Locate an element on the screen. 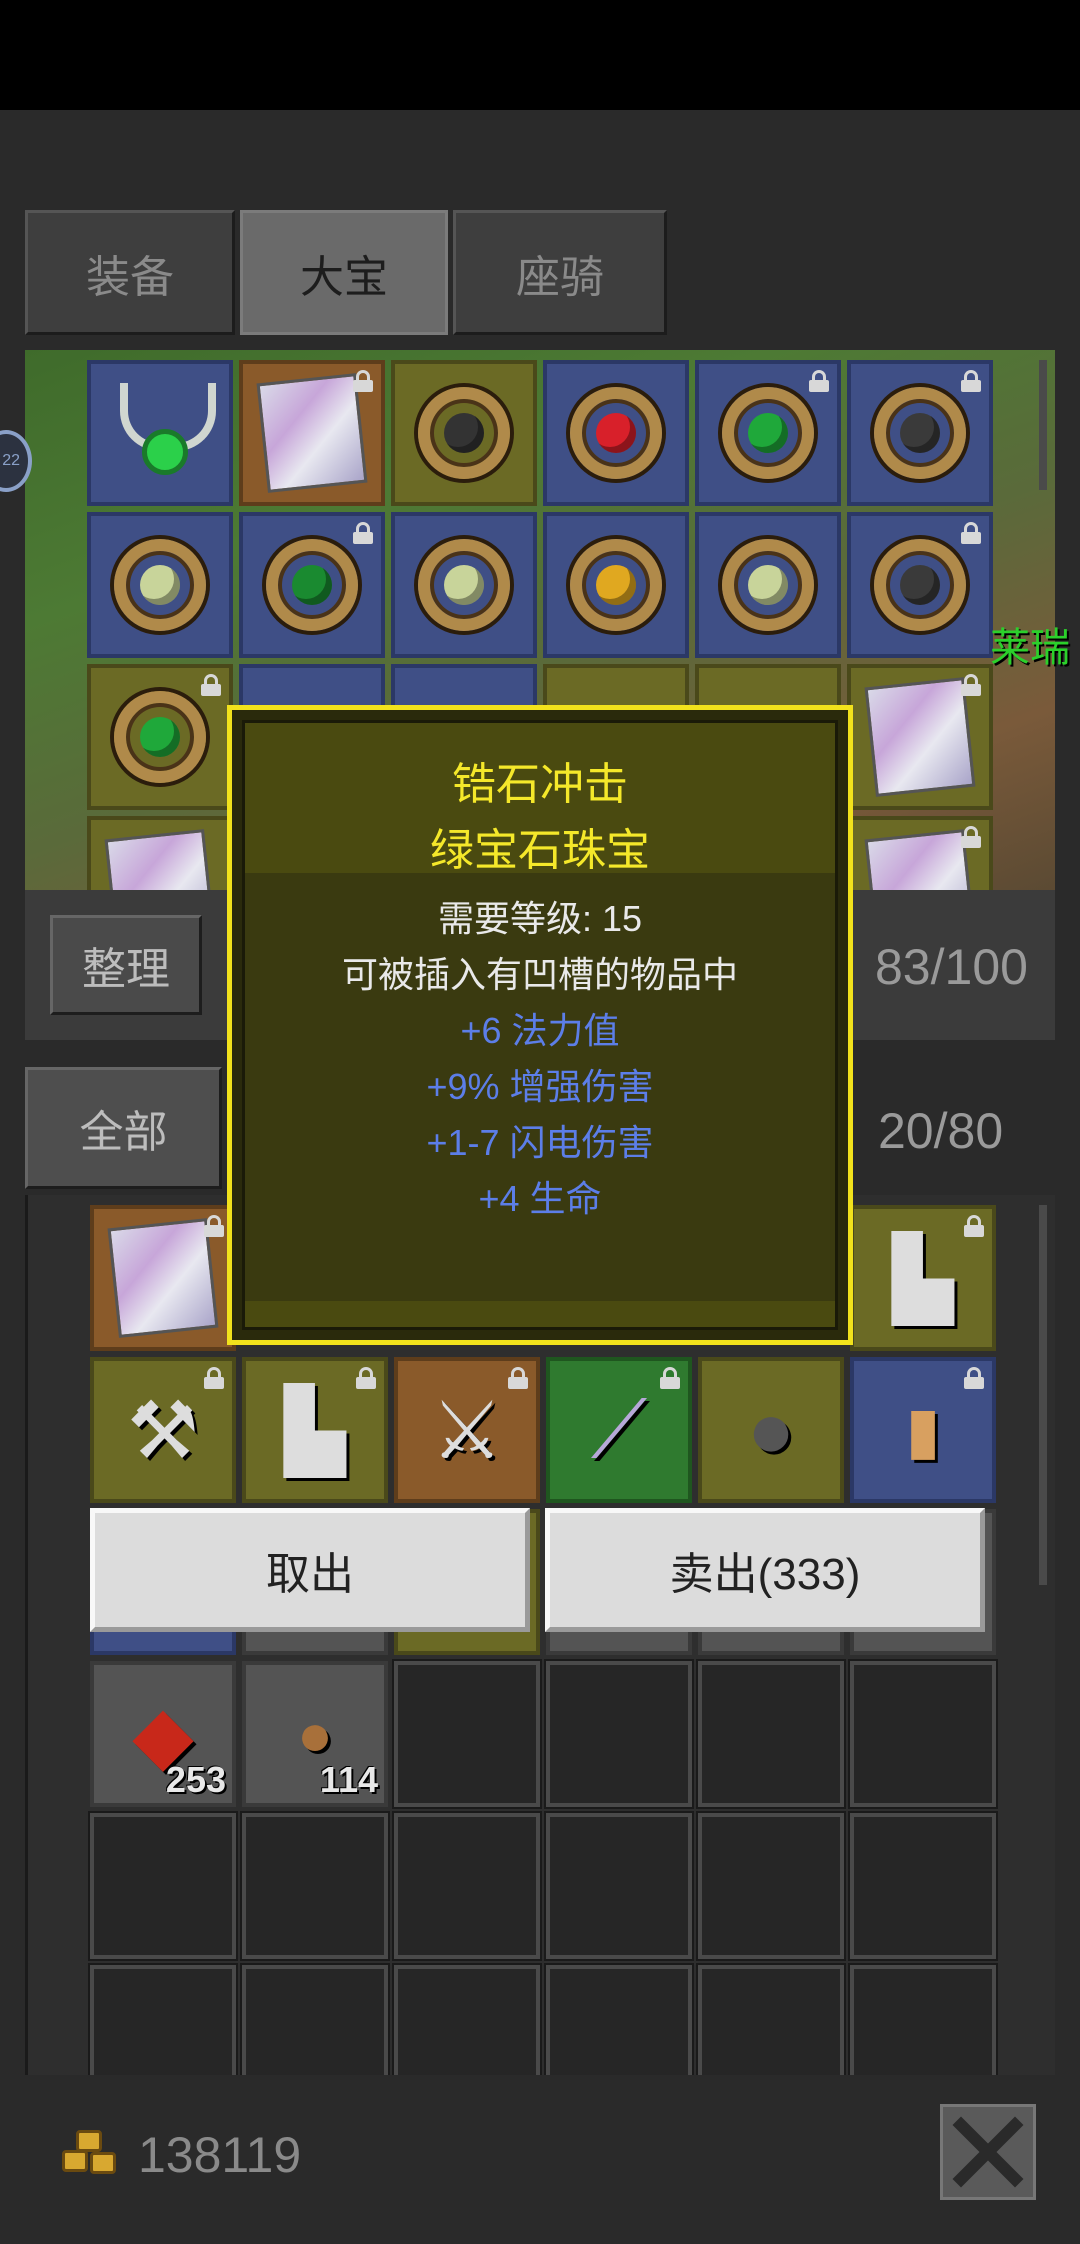 Image resolution: width=1080 pixels, height=2244 pixels. inventory-slot: ▮ is located at coordinates (923, 1430).